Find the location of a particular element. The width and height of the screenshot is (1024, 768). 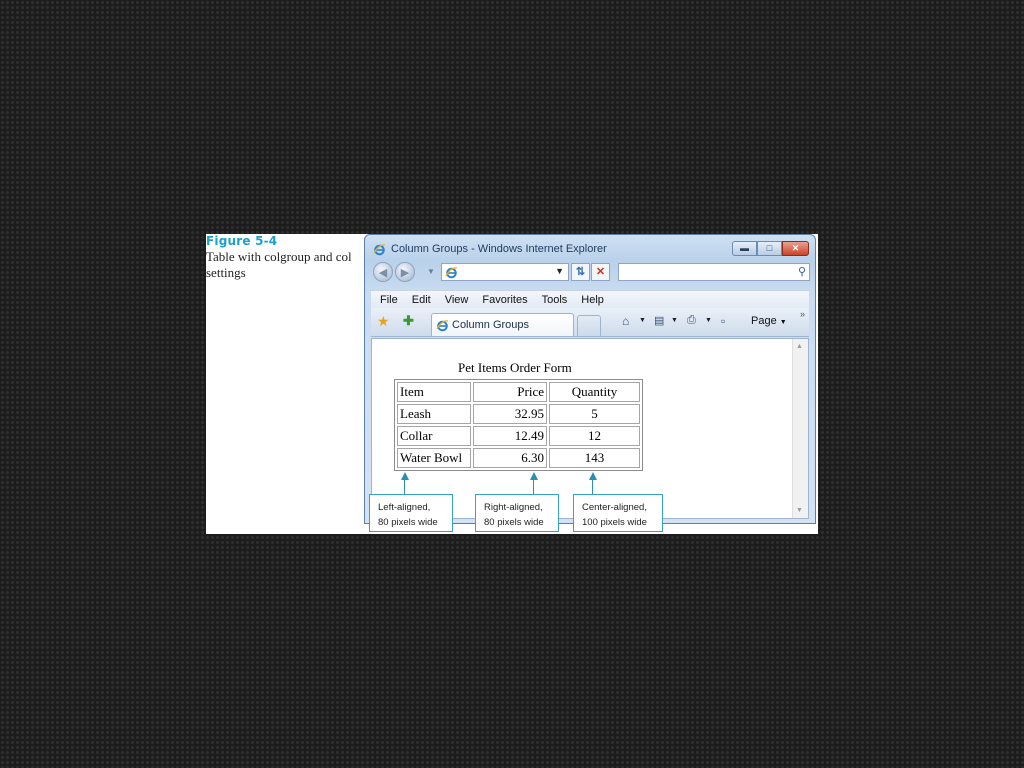

address-bar: ▼ is located at coordinates (505, 272).